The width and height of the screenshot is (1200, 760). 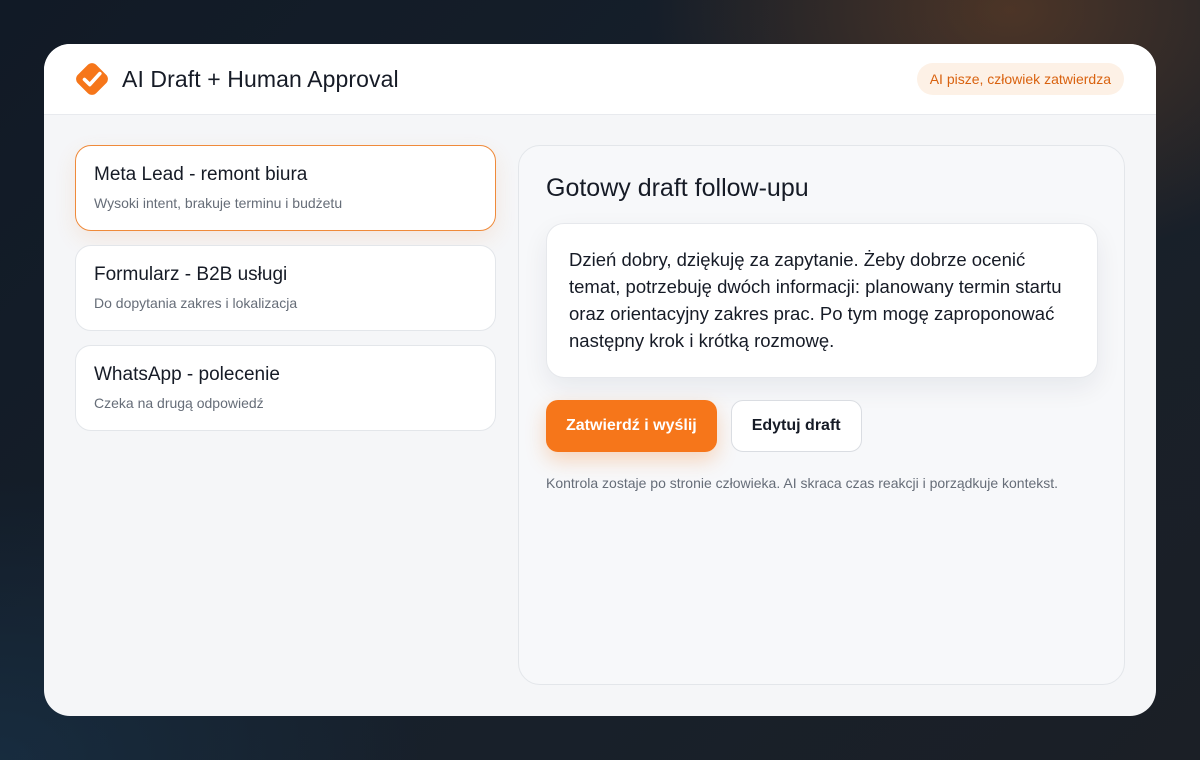 What do you see at coordinates (92, 79) in the screenshot?
I see `checkmark-icon` at bounding box center [92, 79].